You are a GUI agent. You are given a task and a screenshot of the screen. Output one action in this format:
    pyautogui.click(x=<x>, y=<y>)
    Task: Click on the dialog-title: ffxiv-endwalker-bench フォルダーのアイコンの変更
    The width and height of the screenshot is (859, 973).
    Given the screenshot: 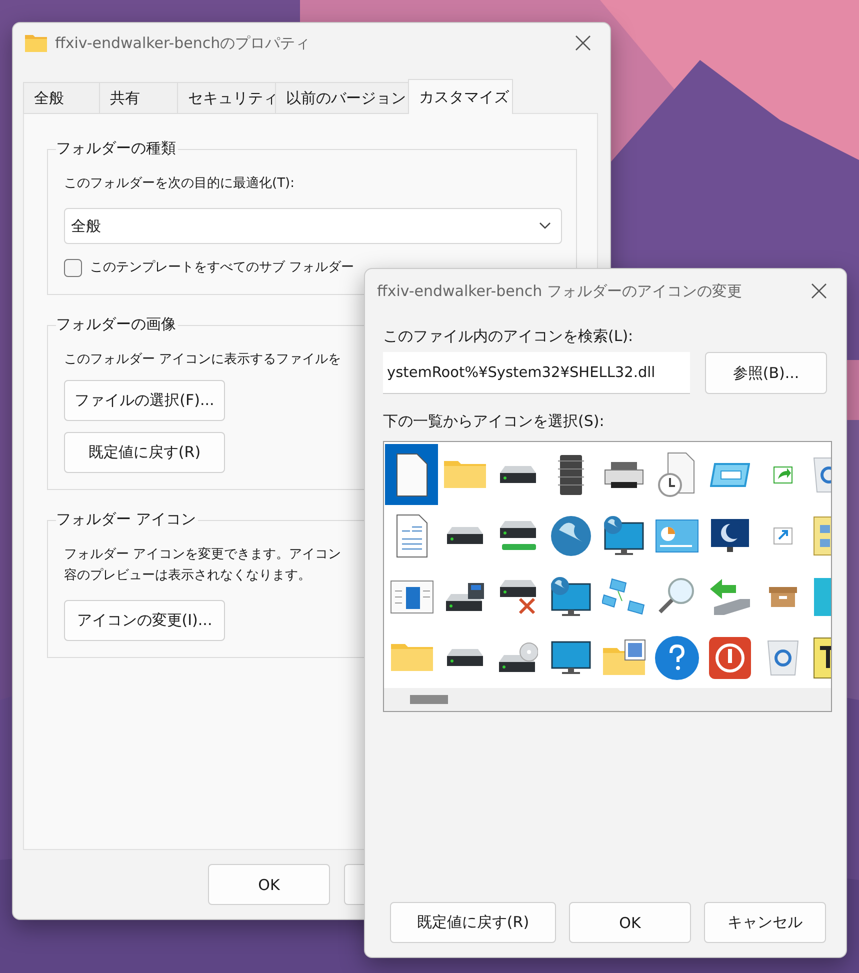 What is the action you would take?
    pyautogui.click(x=560, y=291)
    